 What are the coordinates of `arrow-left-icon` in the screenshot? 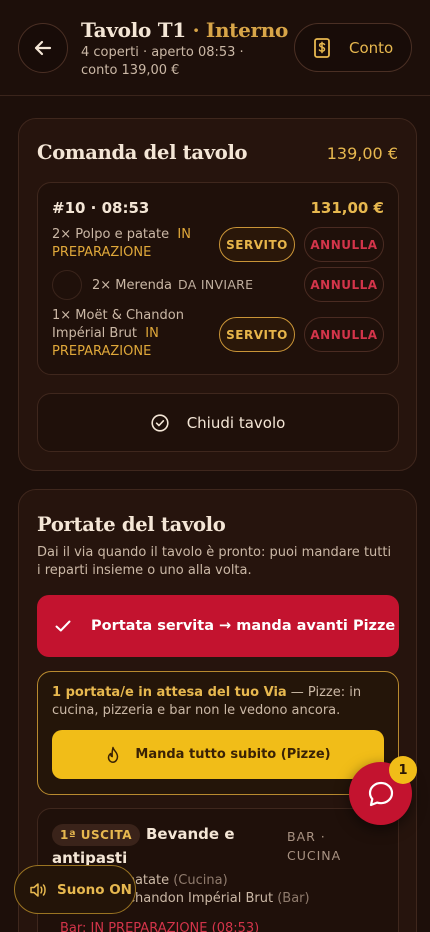 It's located at (43, 48).